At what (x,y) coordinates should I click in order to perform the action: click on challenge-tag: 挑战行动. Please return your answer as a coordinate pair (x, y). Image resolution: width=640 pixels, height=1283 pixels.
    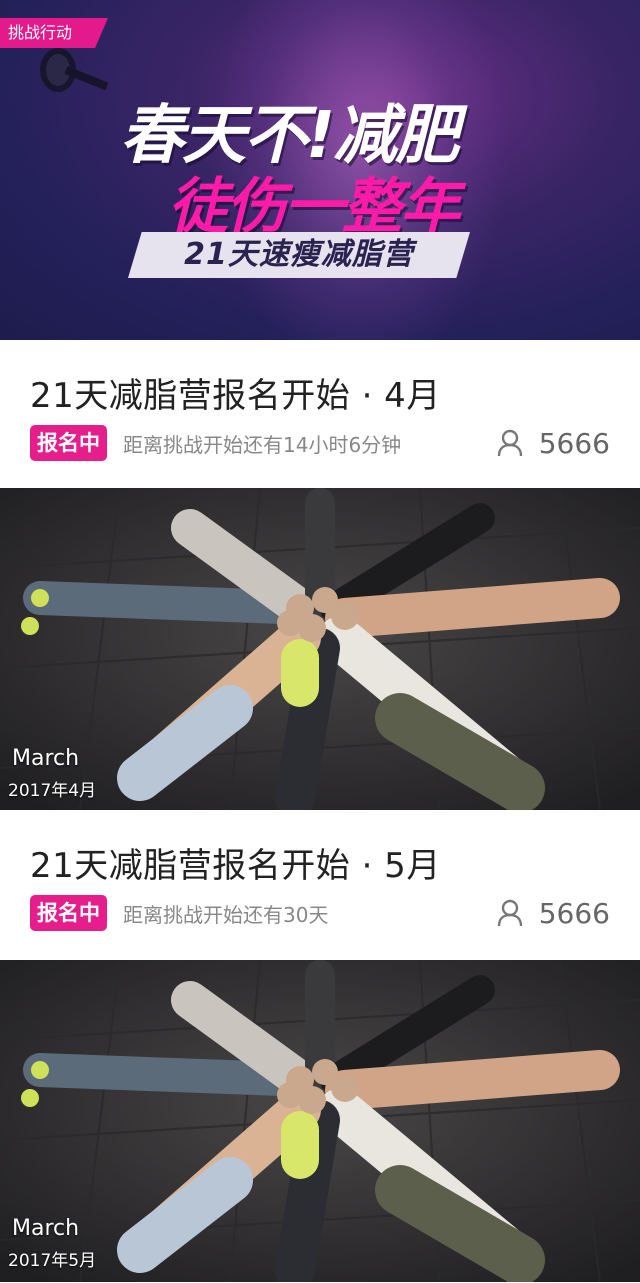
    Looking at the image, I should click on (54, 33).